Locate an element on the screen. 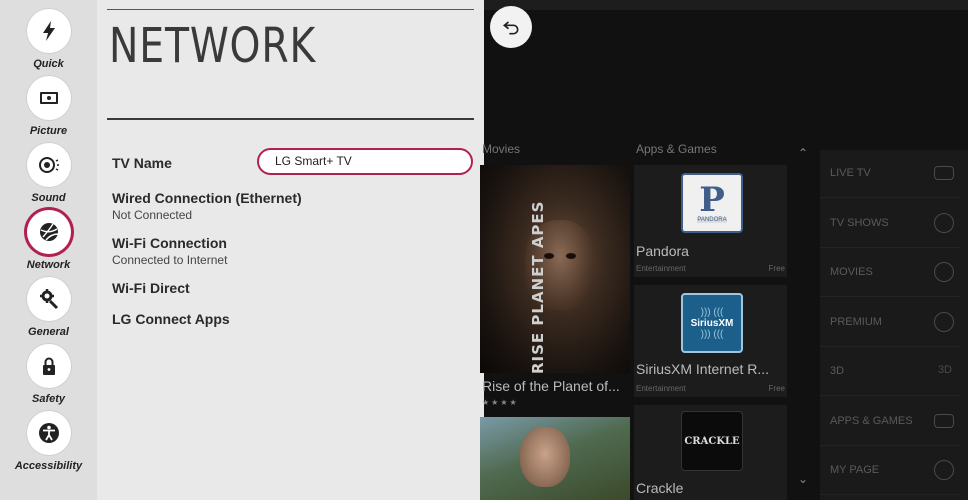 Image resolution: width=968 pixels, height=500 pixels. setting-lg-connect-apps: LG Connect Apps is located at coordinates (171, 319).